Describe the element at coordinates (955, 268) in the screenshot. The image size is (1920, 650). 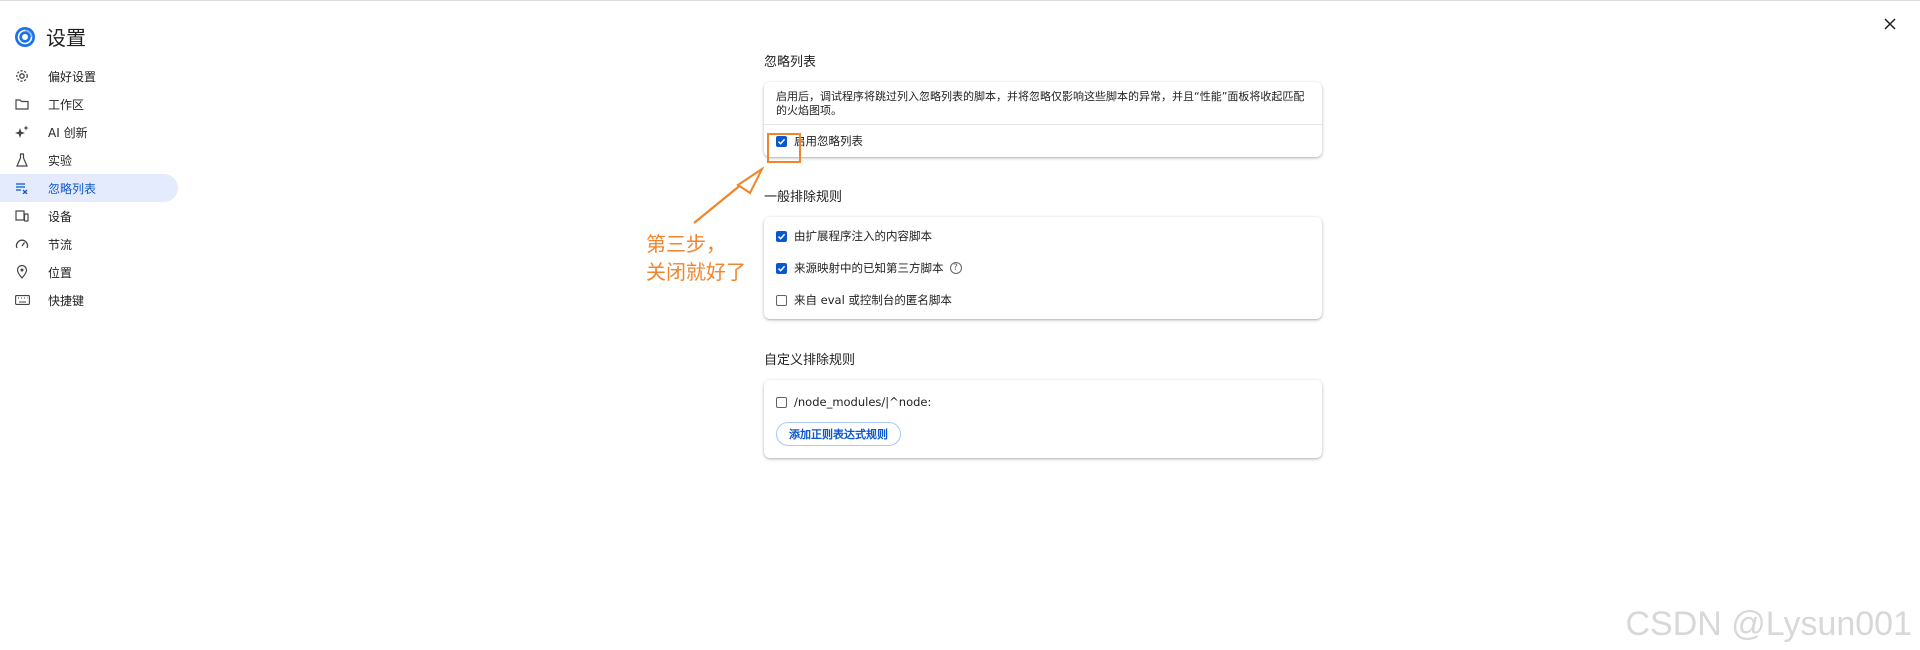
I see `help-icon: ?` at that location.